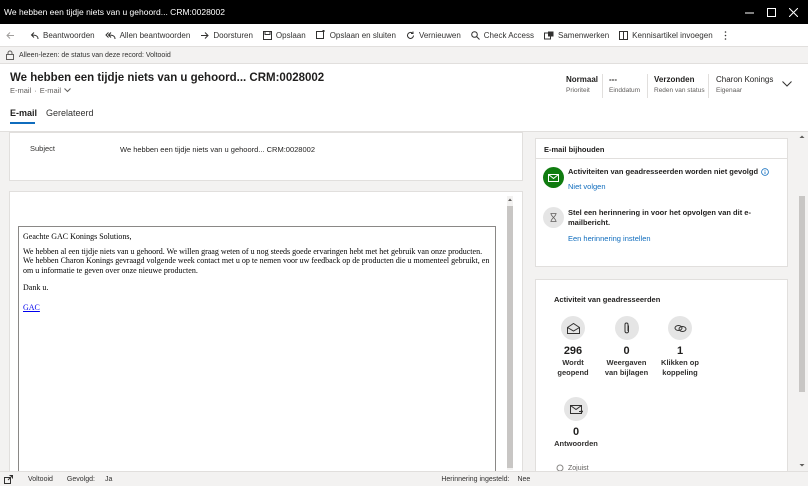 The height and width of the screenshot is (486, 808). I want to click on subject-label: Subject, so click(43, 148).